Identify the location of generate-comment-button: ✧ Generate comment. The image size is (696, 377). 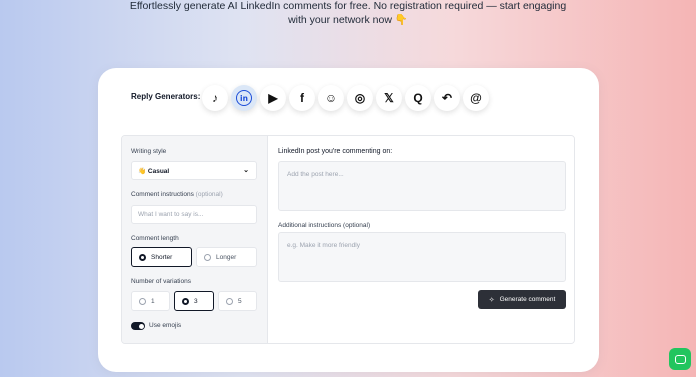
(522, 299).